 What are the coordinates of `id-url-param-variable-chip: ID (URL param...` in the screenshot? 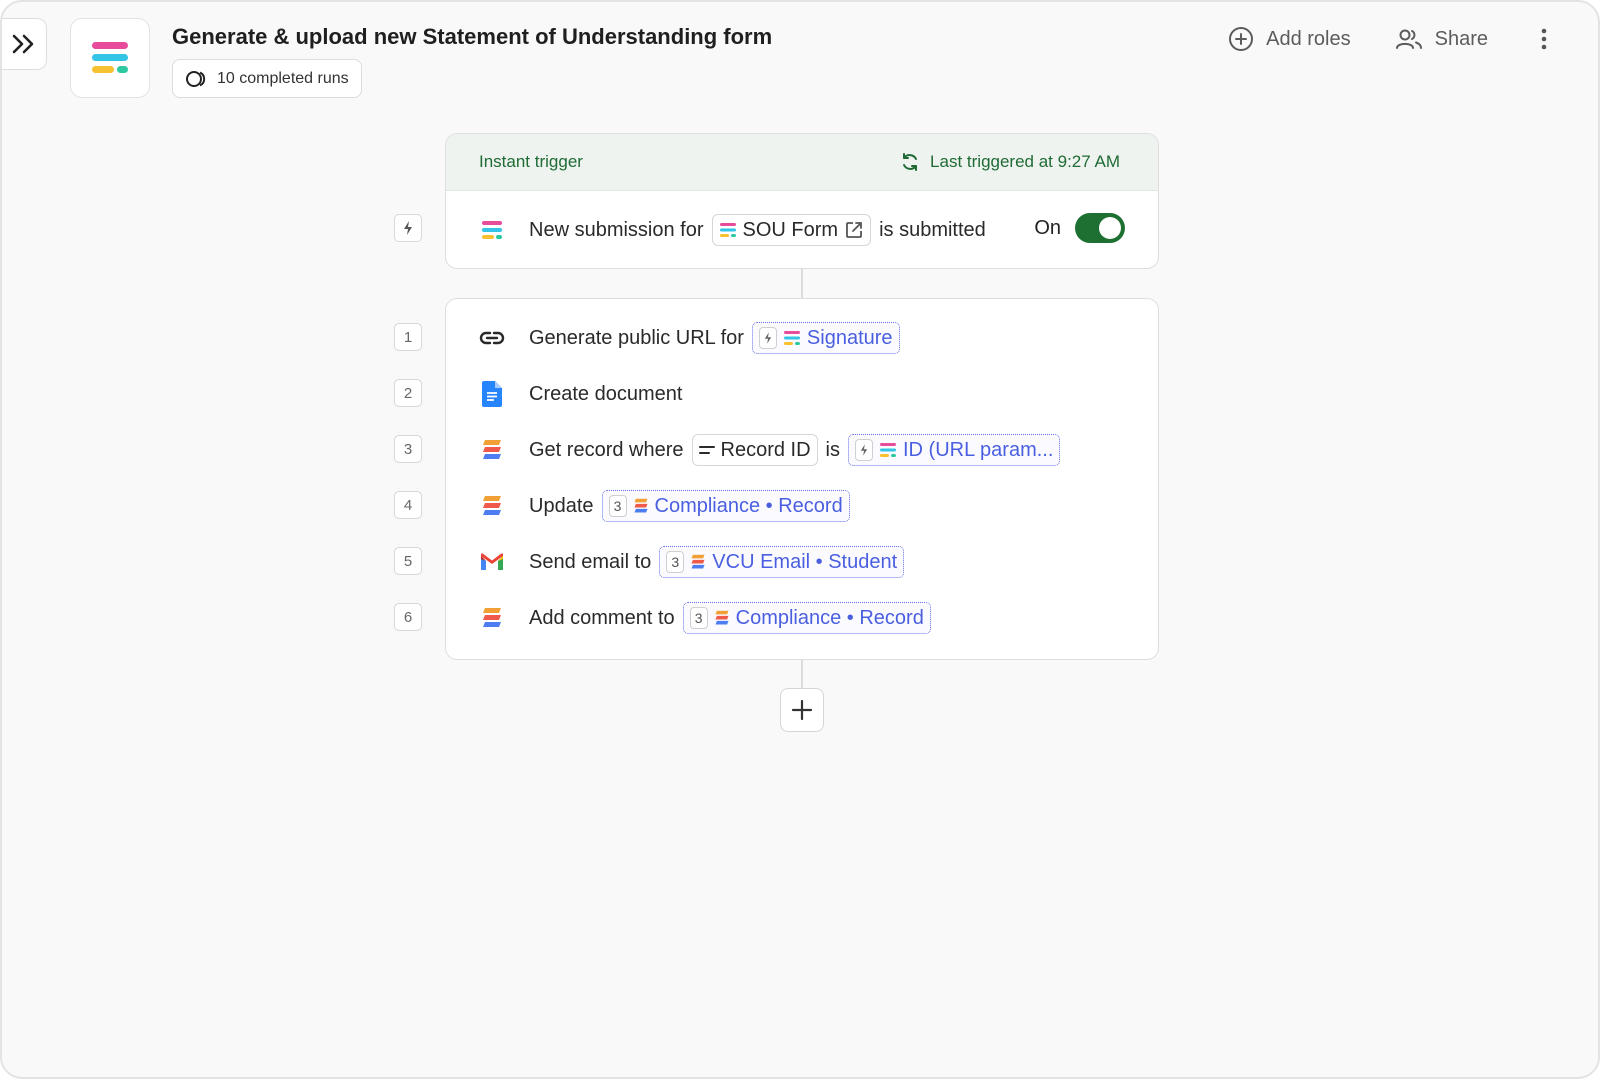 It's located at (954, 450).